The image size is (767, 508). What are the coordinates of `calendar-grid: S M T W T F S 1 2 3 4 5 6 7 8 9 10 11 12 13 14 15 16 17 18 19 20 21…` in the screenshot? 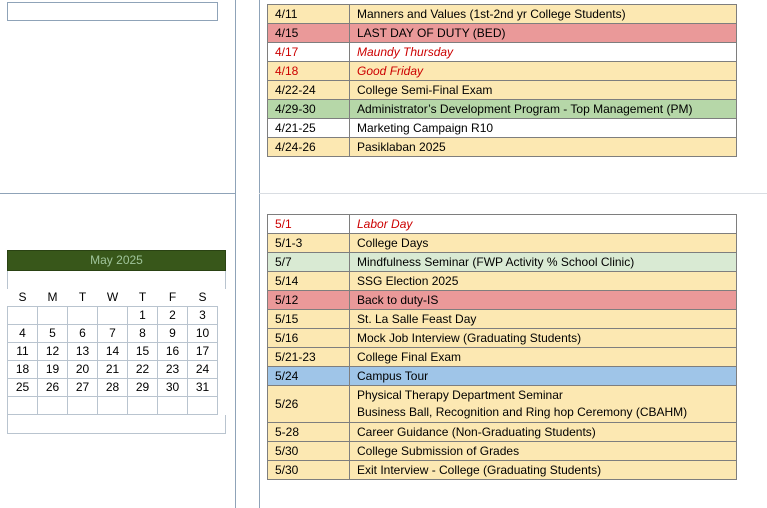 It's located at (112, 352).